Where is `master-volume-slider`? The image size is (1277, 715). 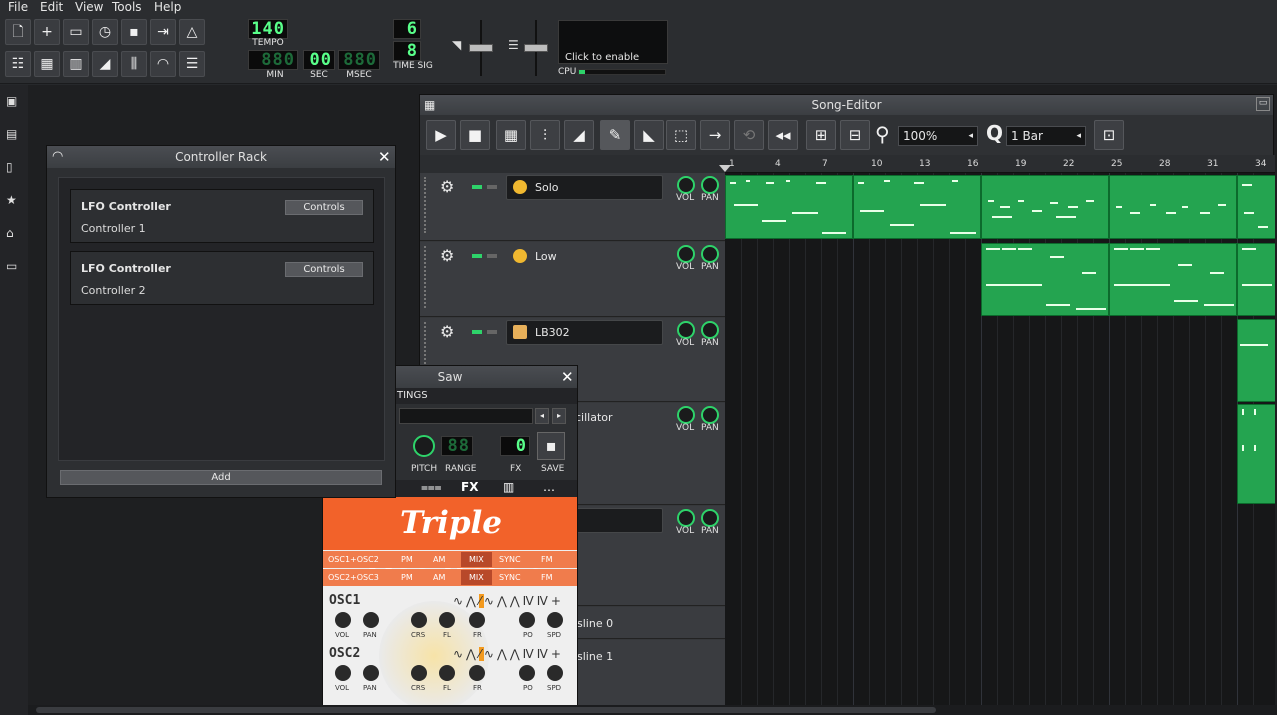
master-volume-slider is located at coordinates (481, 48).